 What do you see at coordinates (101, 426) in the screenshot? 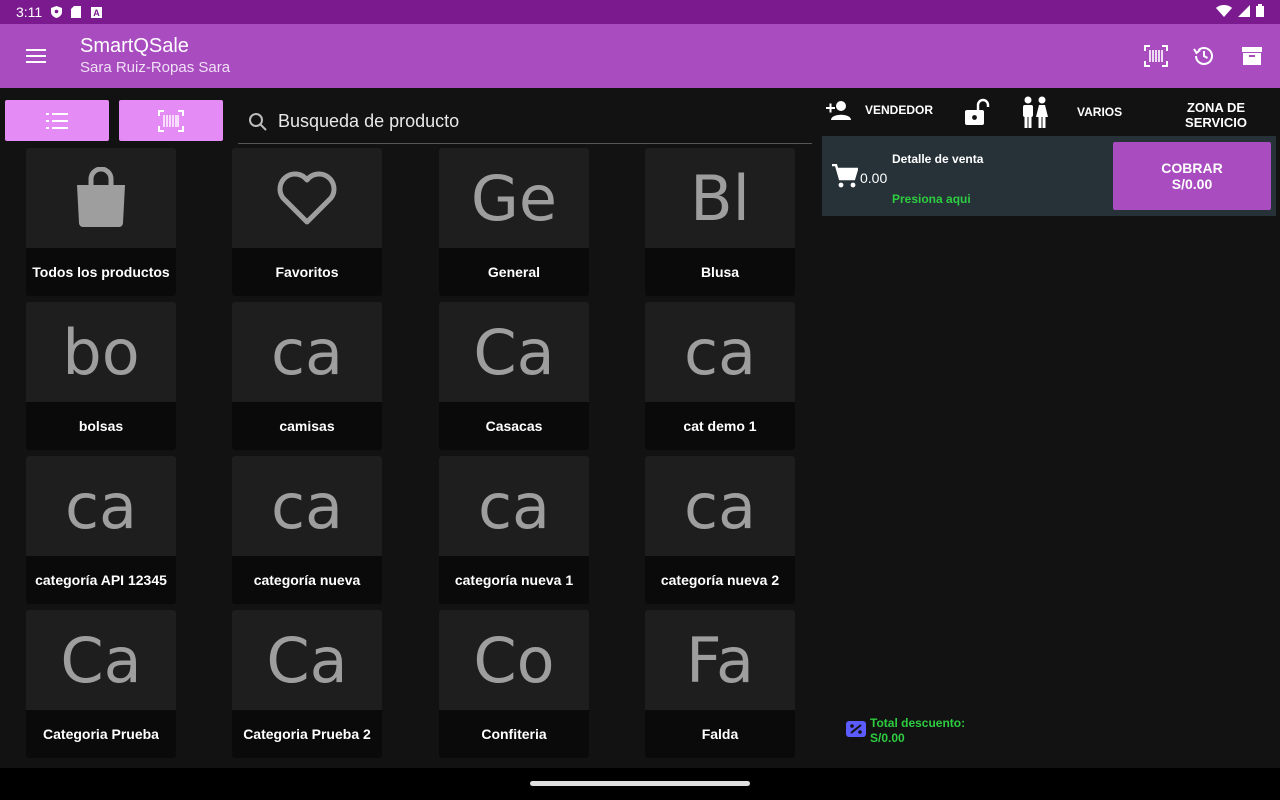
I see `category-label: bolsas` at bounding box center [101, 426].